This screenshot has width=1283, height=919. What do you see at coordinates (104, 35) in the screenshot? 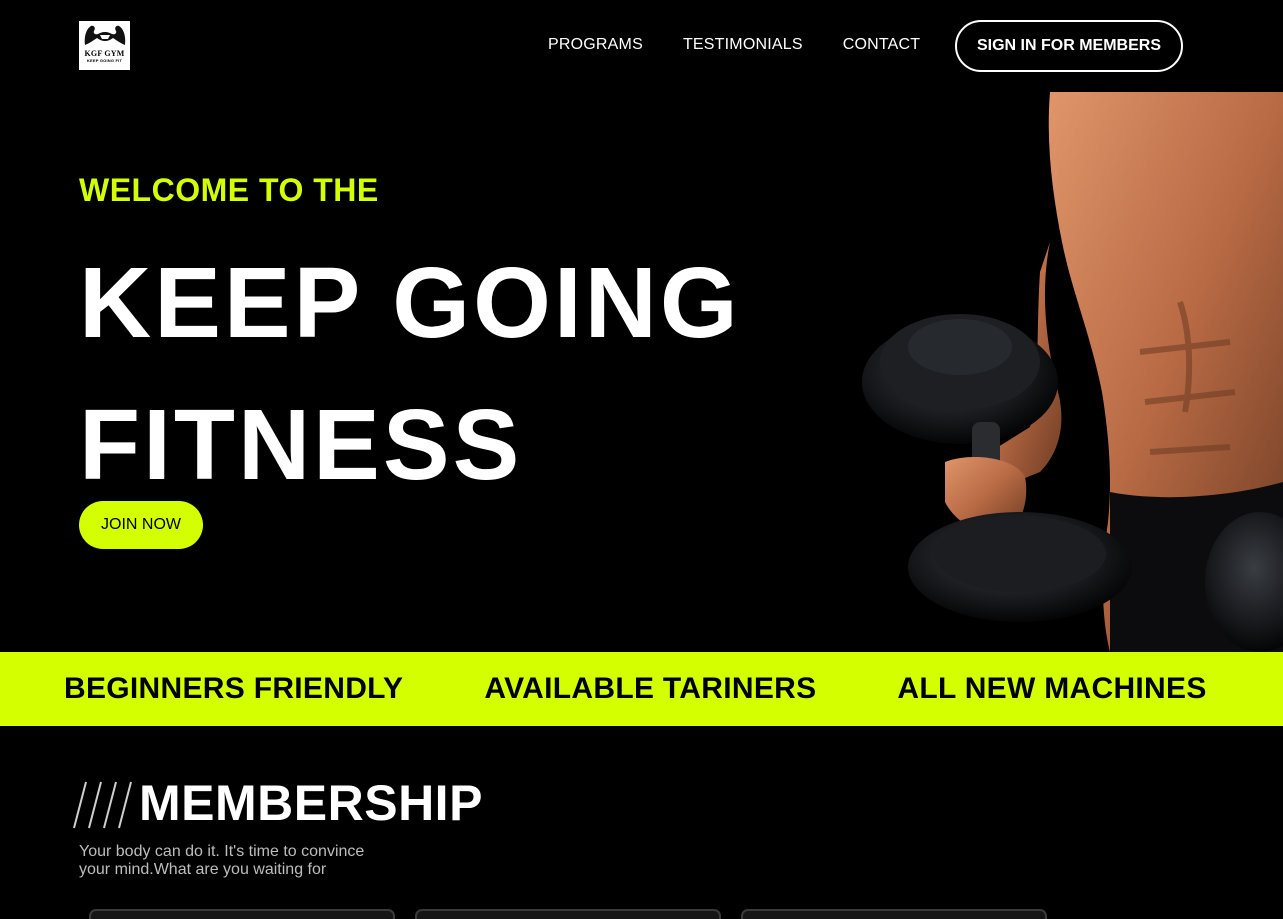
I see `muscle-arms-icon` at bounding box center [104, 35].